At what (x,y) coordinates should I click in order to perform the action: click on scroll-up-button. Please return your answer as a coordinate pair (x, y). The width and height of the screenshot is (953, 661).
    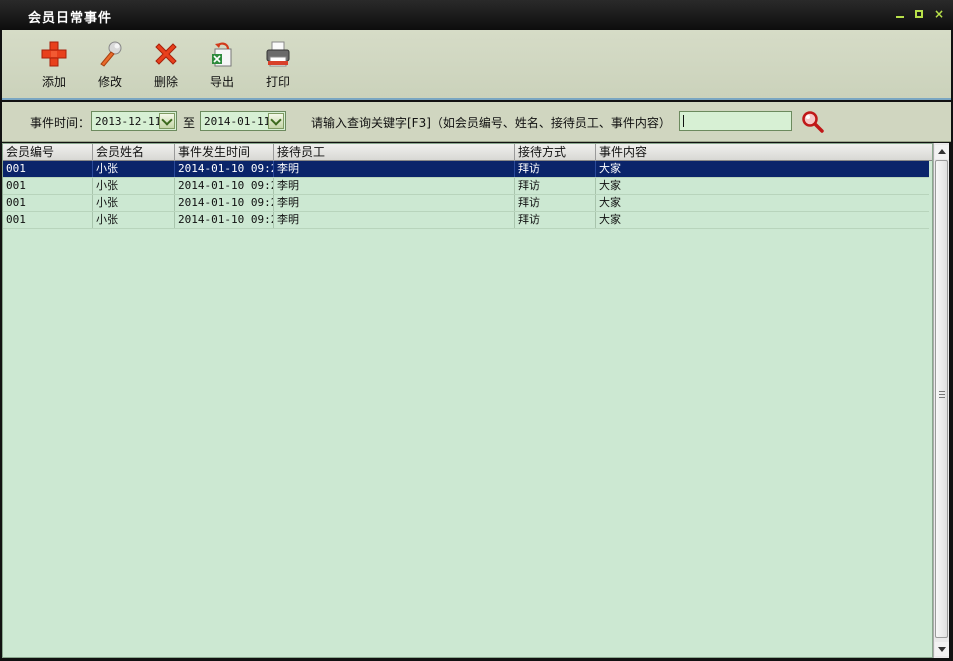
    Looking at the image, I should click on (942, 152).